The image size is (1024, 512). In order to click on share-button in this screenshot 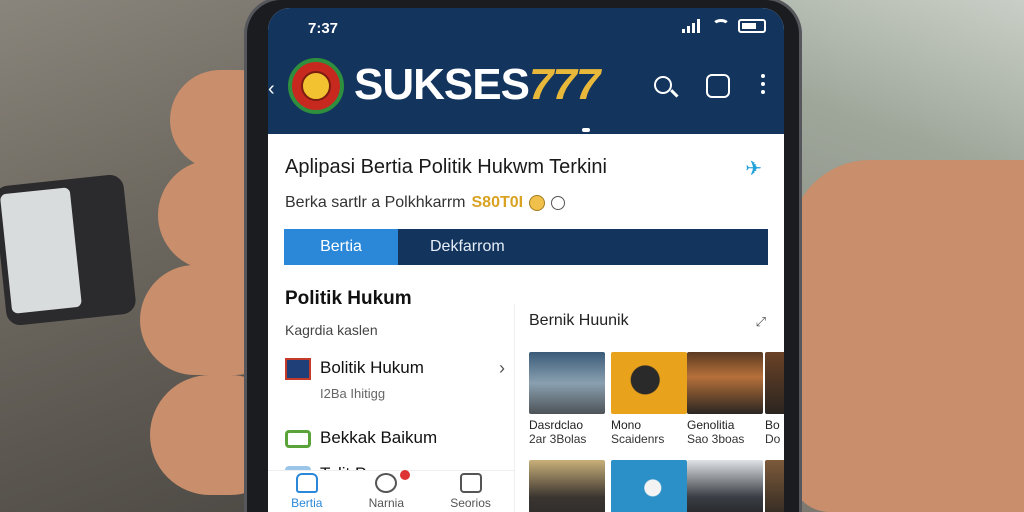, I will do `click(719, 87)`.